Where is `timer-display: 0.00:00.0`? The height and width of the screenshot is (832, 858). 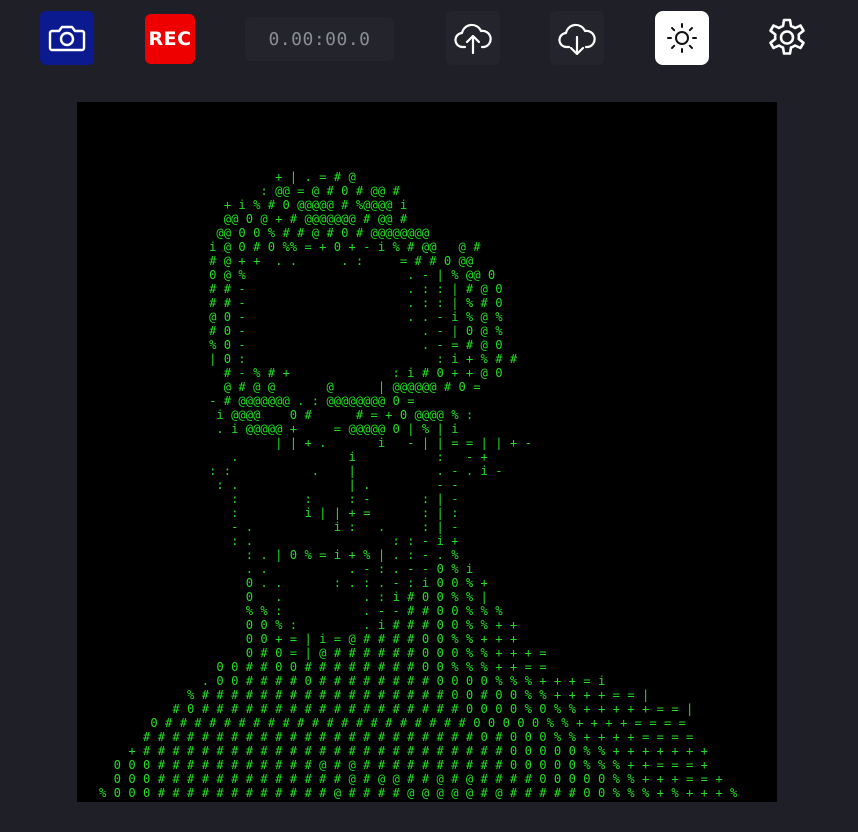 timer-display: 0.00:00.0 is located at coordinates (319, 39).